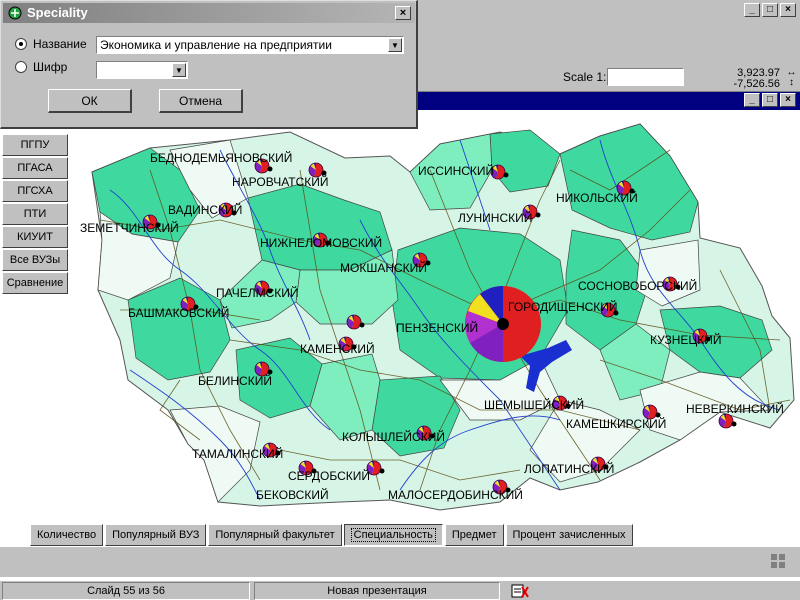  I want to click on app-icon, so click(15, 13).